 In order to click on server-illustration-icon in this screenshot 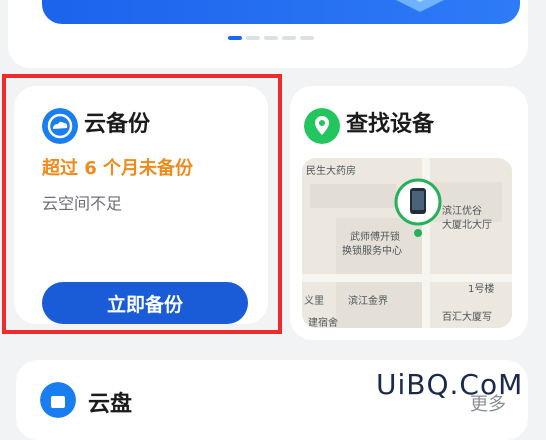, I will do `click(420, 6)`.